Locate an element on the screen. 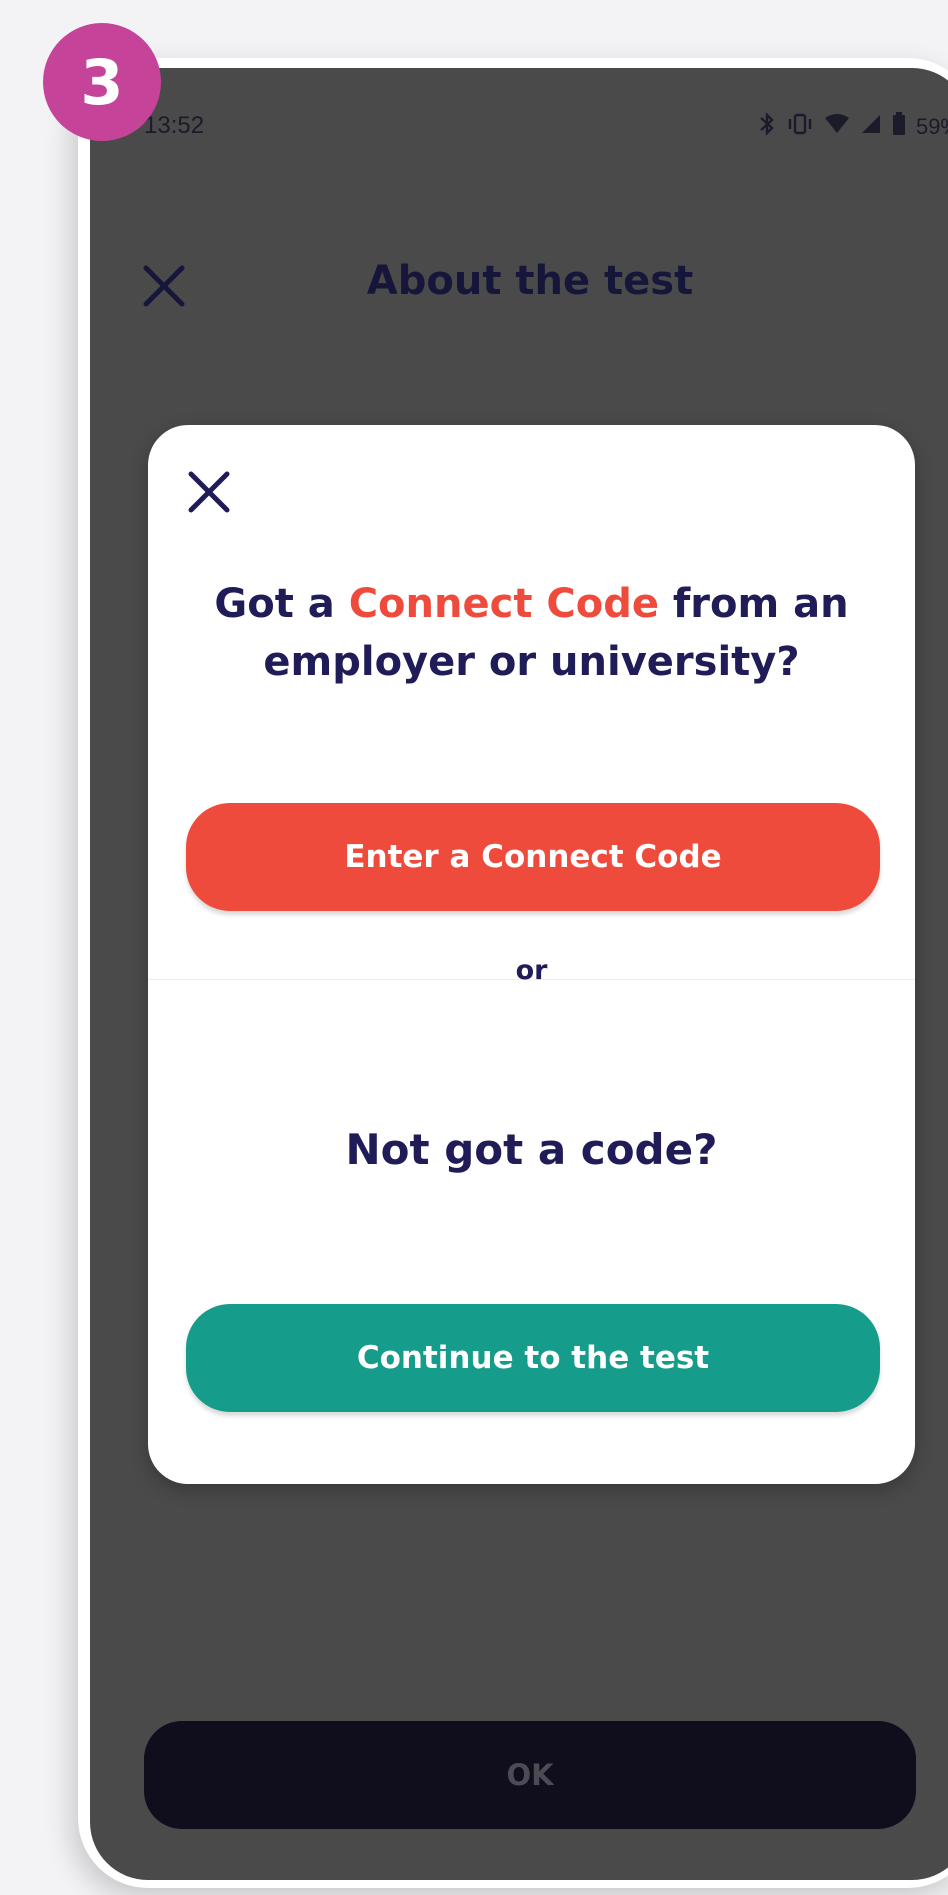  status-icons: 59% is located at coordinates (853, 127).